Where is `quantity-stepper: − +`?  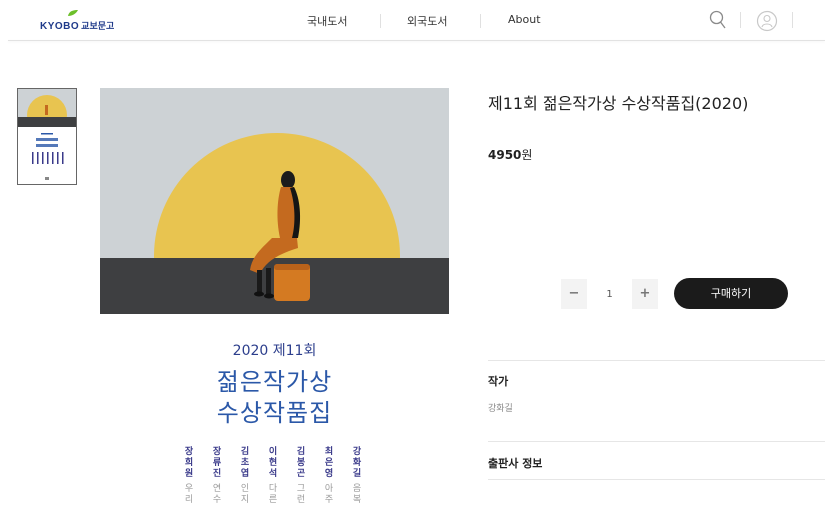 quantity-stepper: − + is located at coordinates (609, 294).